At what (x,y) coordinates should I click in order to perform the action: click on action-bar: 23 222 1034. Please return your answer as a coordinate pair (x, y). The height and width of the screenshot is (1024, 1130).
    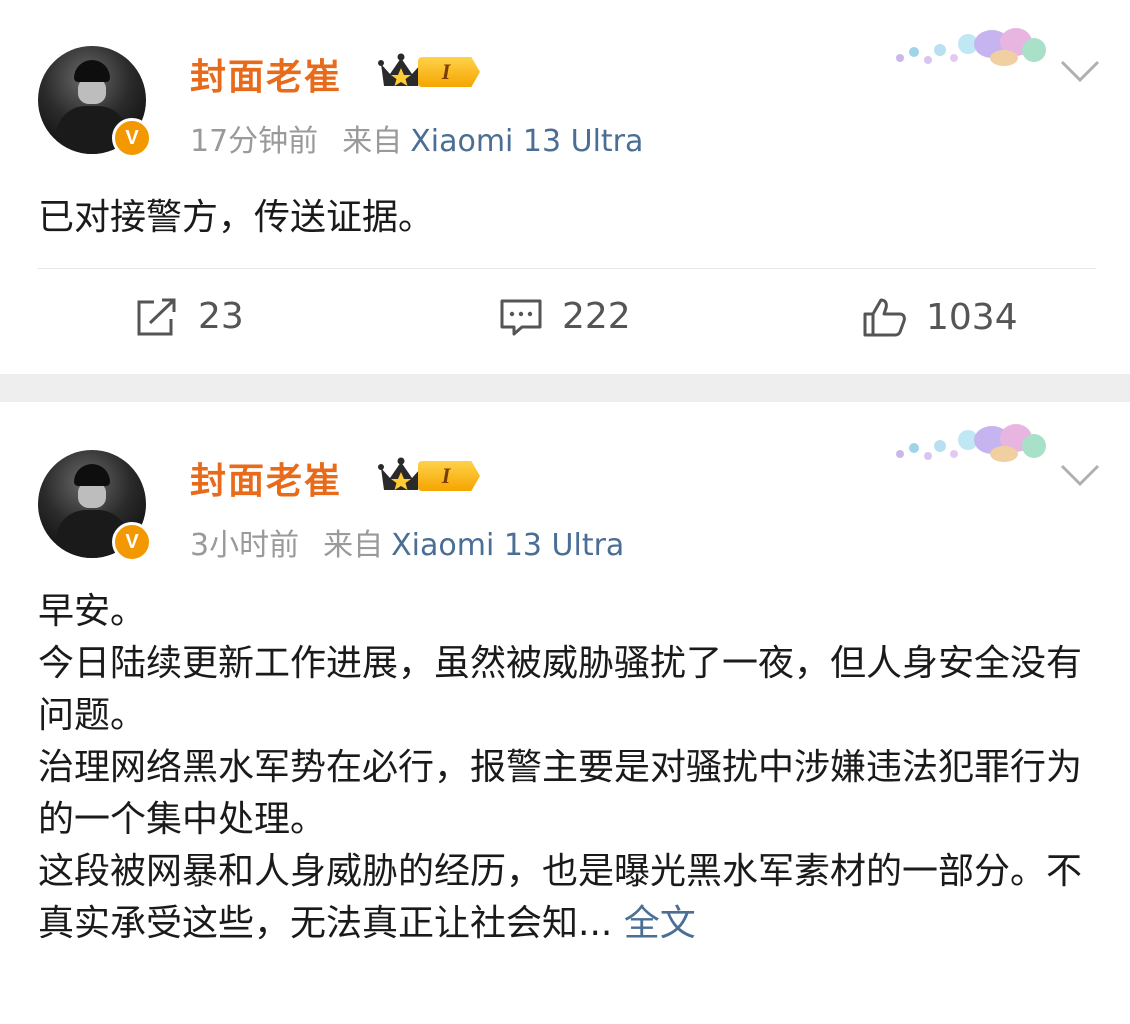
    Looking at the image, I should click on (565, 324).